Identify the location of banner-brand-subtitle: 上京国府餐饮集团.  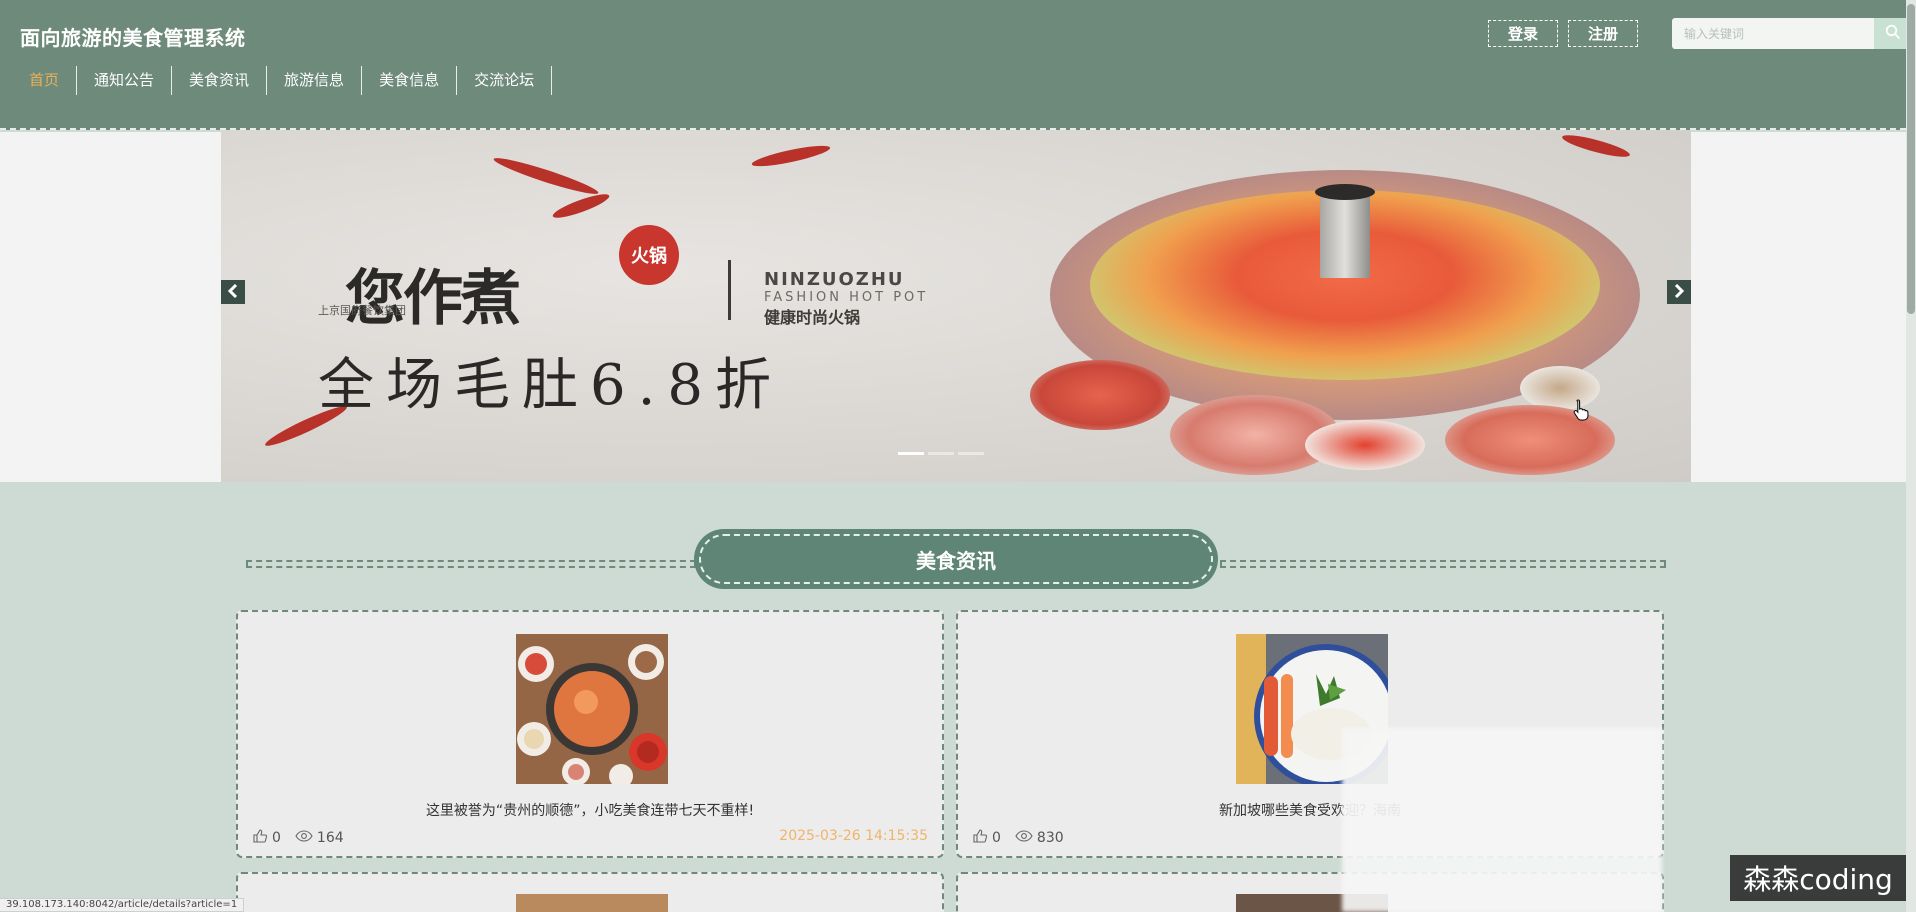
(362, 310).